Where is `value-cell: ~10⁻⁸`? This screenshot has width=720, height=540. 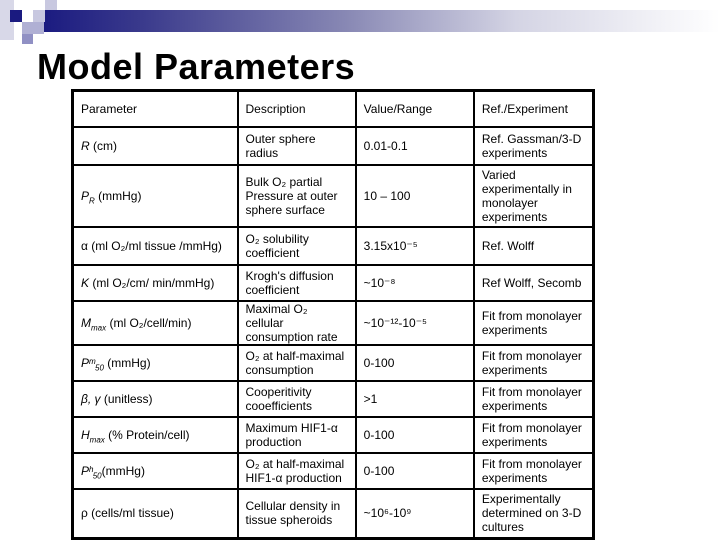
value-cell: ~10⁻⁸ is located at coordinates (414, 282).